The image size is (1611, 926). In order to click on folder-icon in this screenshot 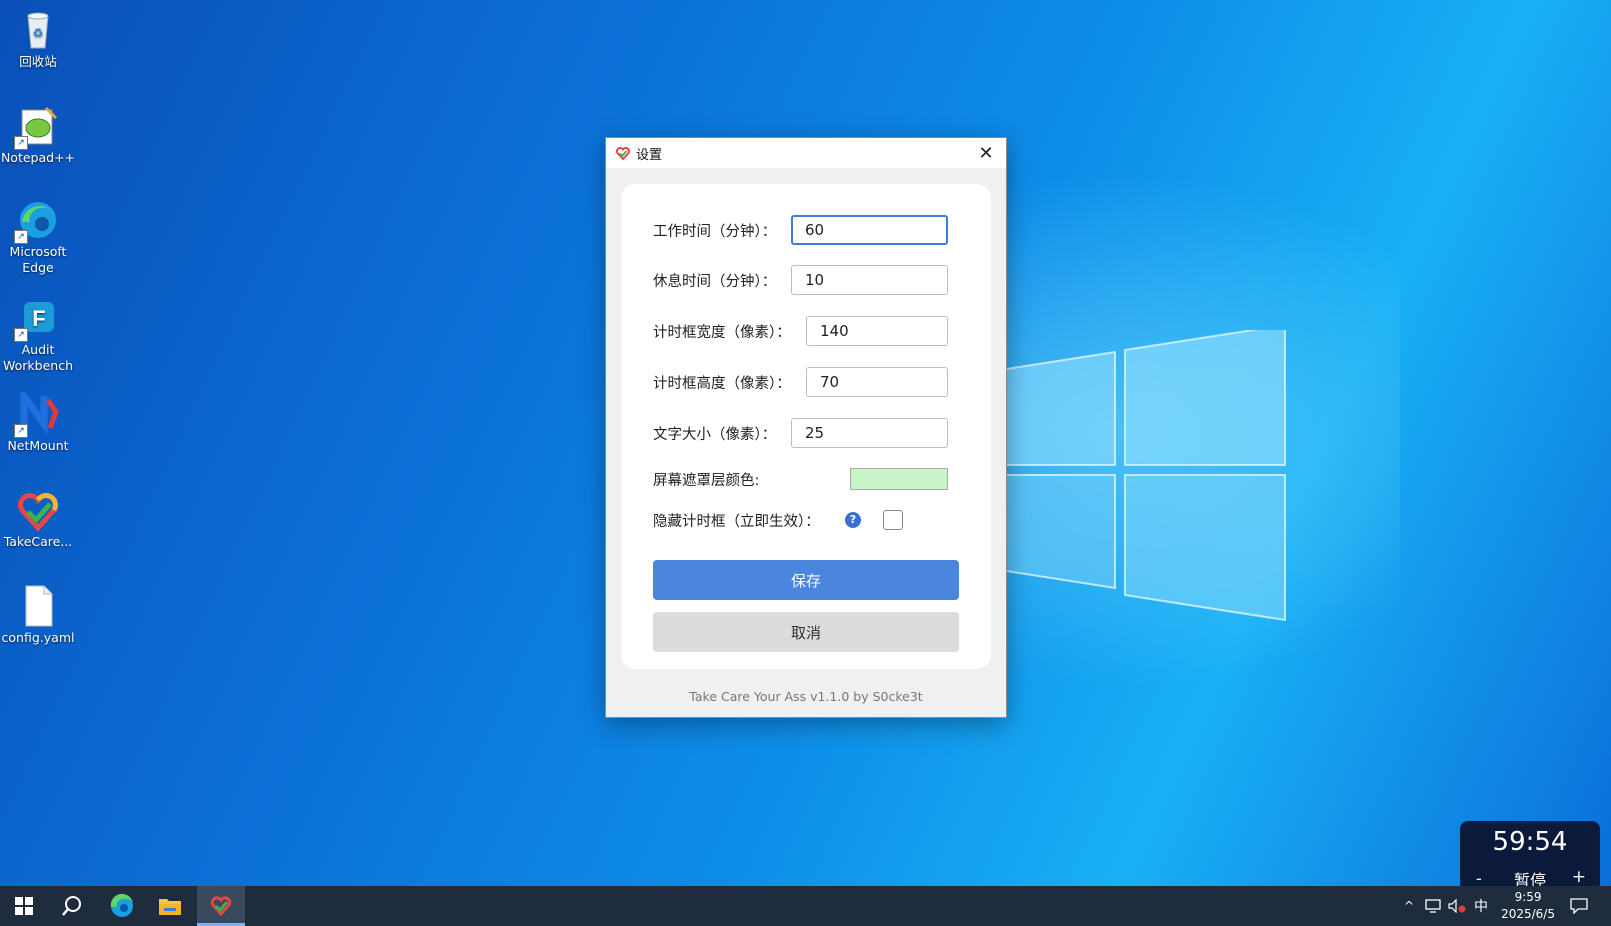, I will do `click(170, 907)`.